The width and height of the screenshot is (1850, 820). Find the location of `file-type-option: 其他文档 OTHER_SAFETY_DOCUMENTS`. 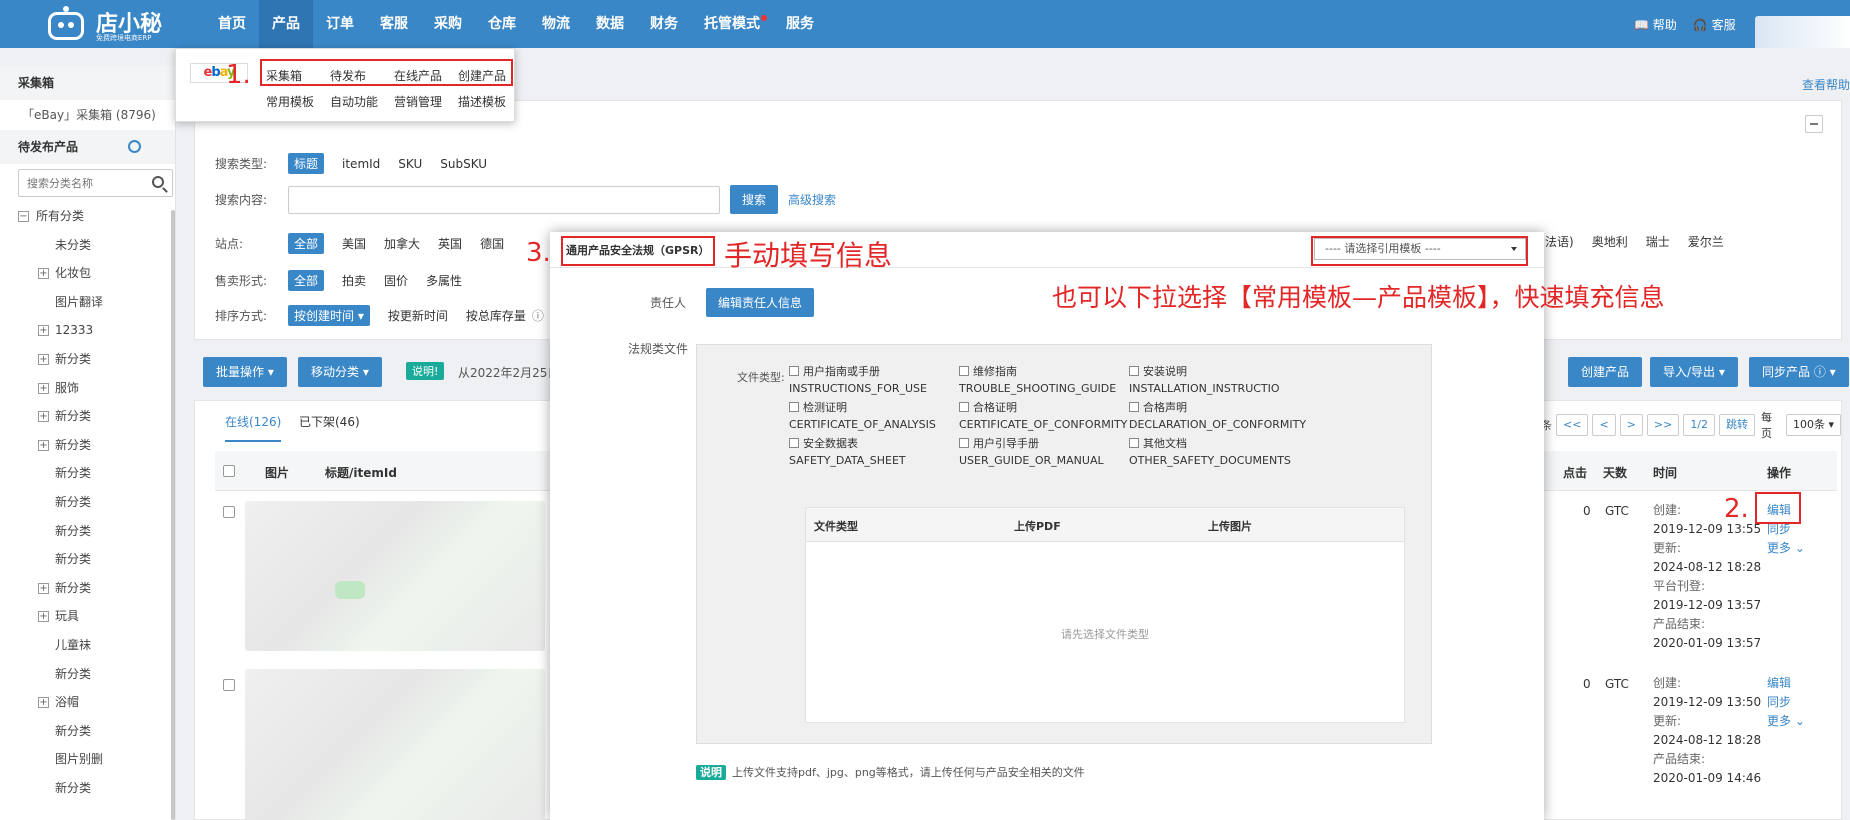

file-type-option: 其他文档 OTHER_SAFETY_DOCUMENTS is located at coordinates (1210, 452).